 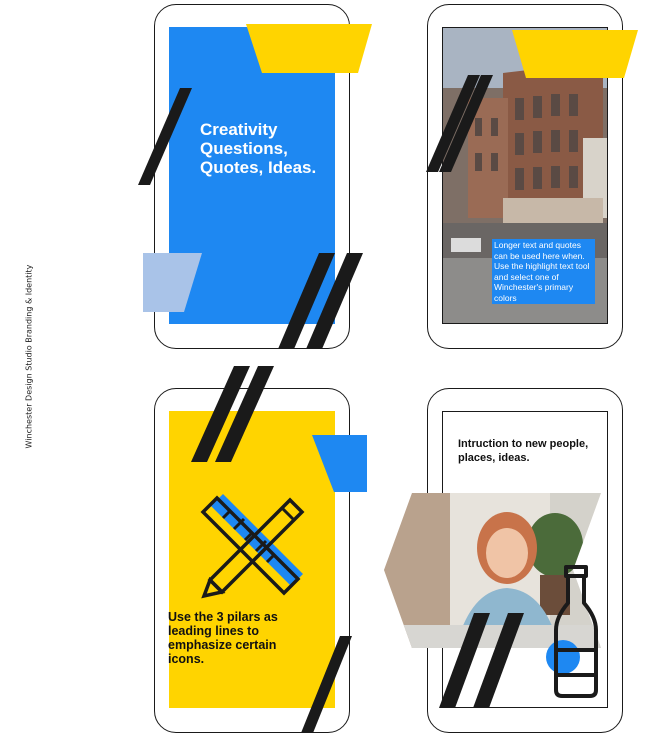 What do you see at coordinates (258, 148) in the screenshot?
I see `card-1-heading: Creativity Questions, Quotes, Ideas.` at bounding box center [258, 148].